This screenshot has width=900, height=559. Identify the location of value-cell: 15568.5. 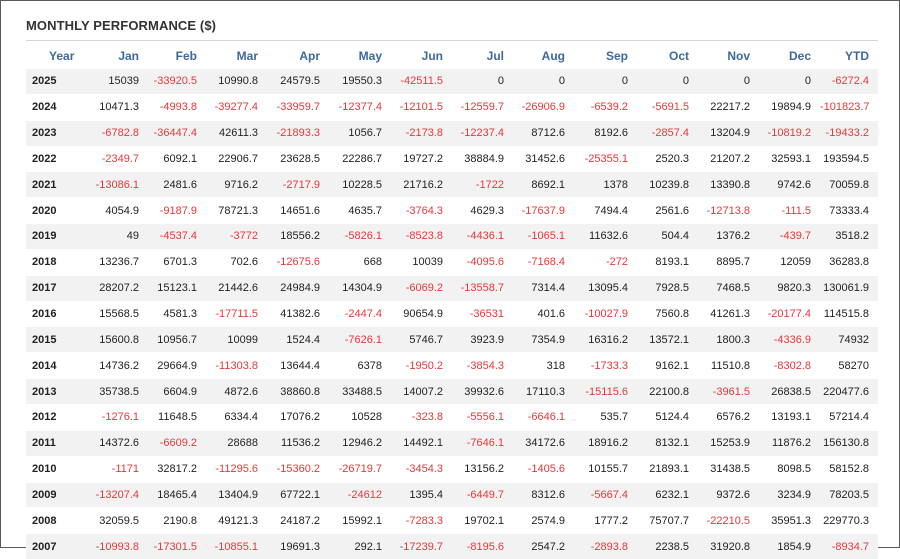
(114, 313).